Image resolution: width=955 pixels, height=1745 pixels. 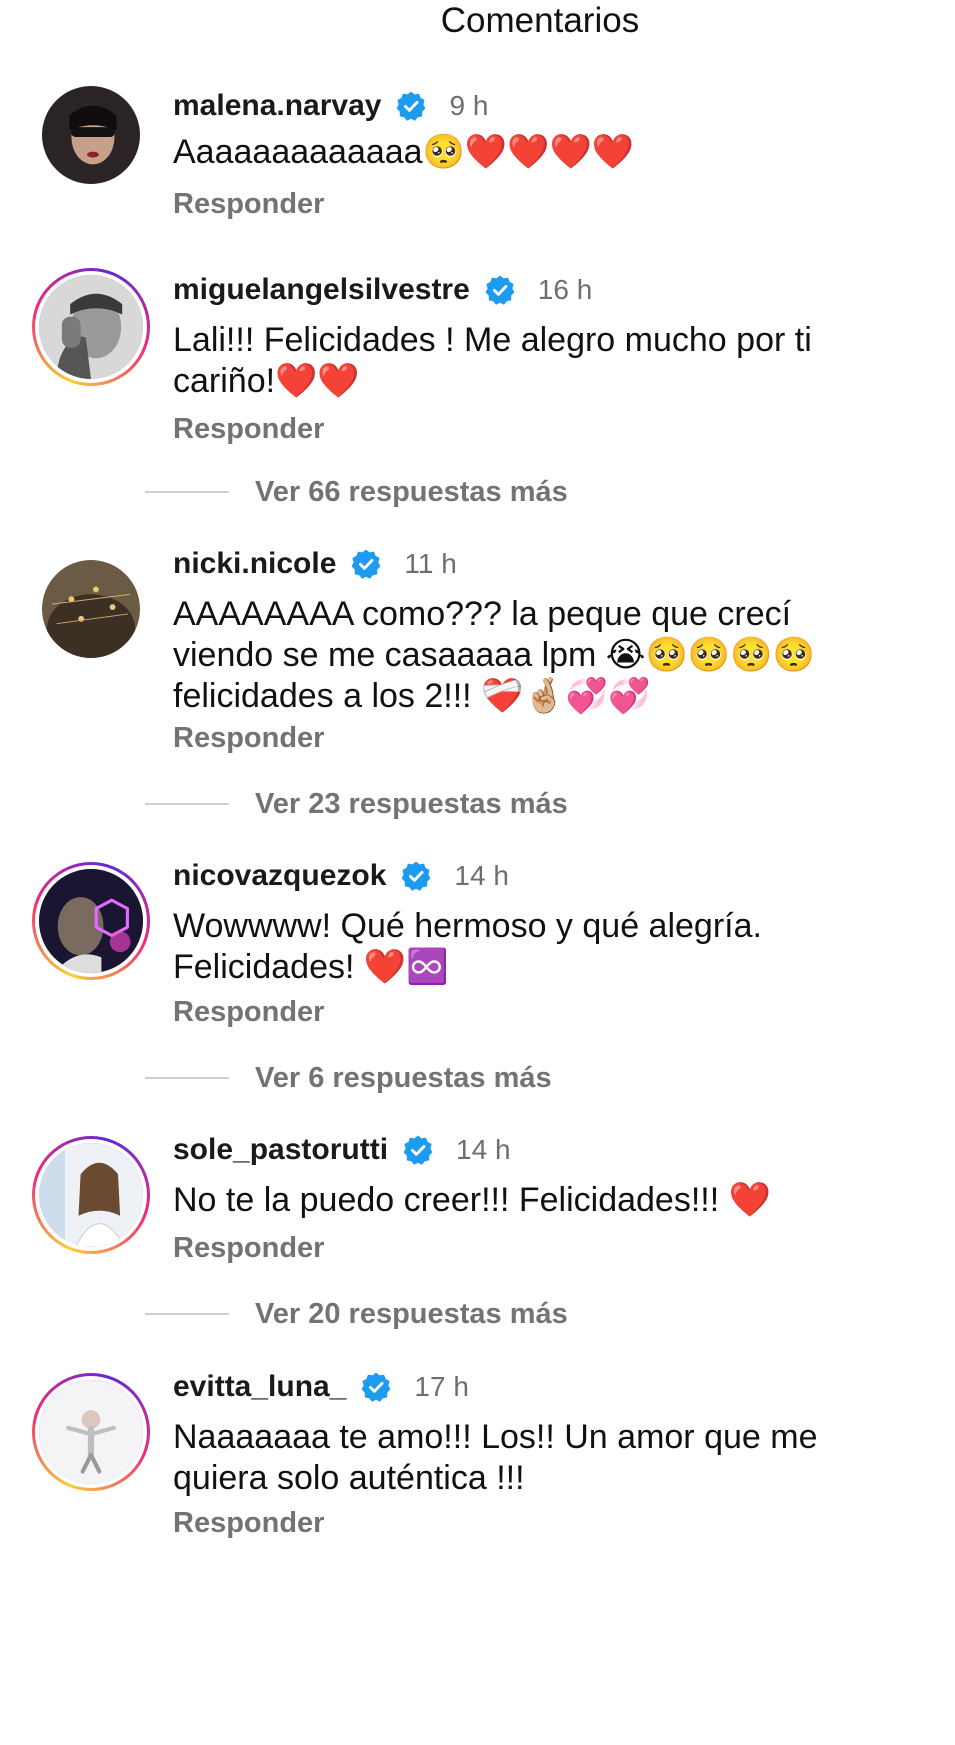 I want to click on view-more-replies-button: Ver 23 respuestas más, so click(x=356, y=804).